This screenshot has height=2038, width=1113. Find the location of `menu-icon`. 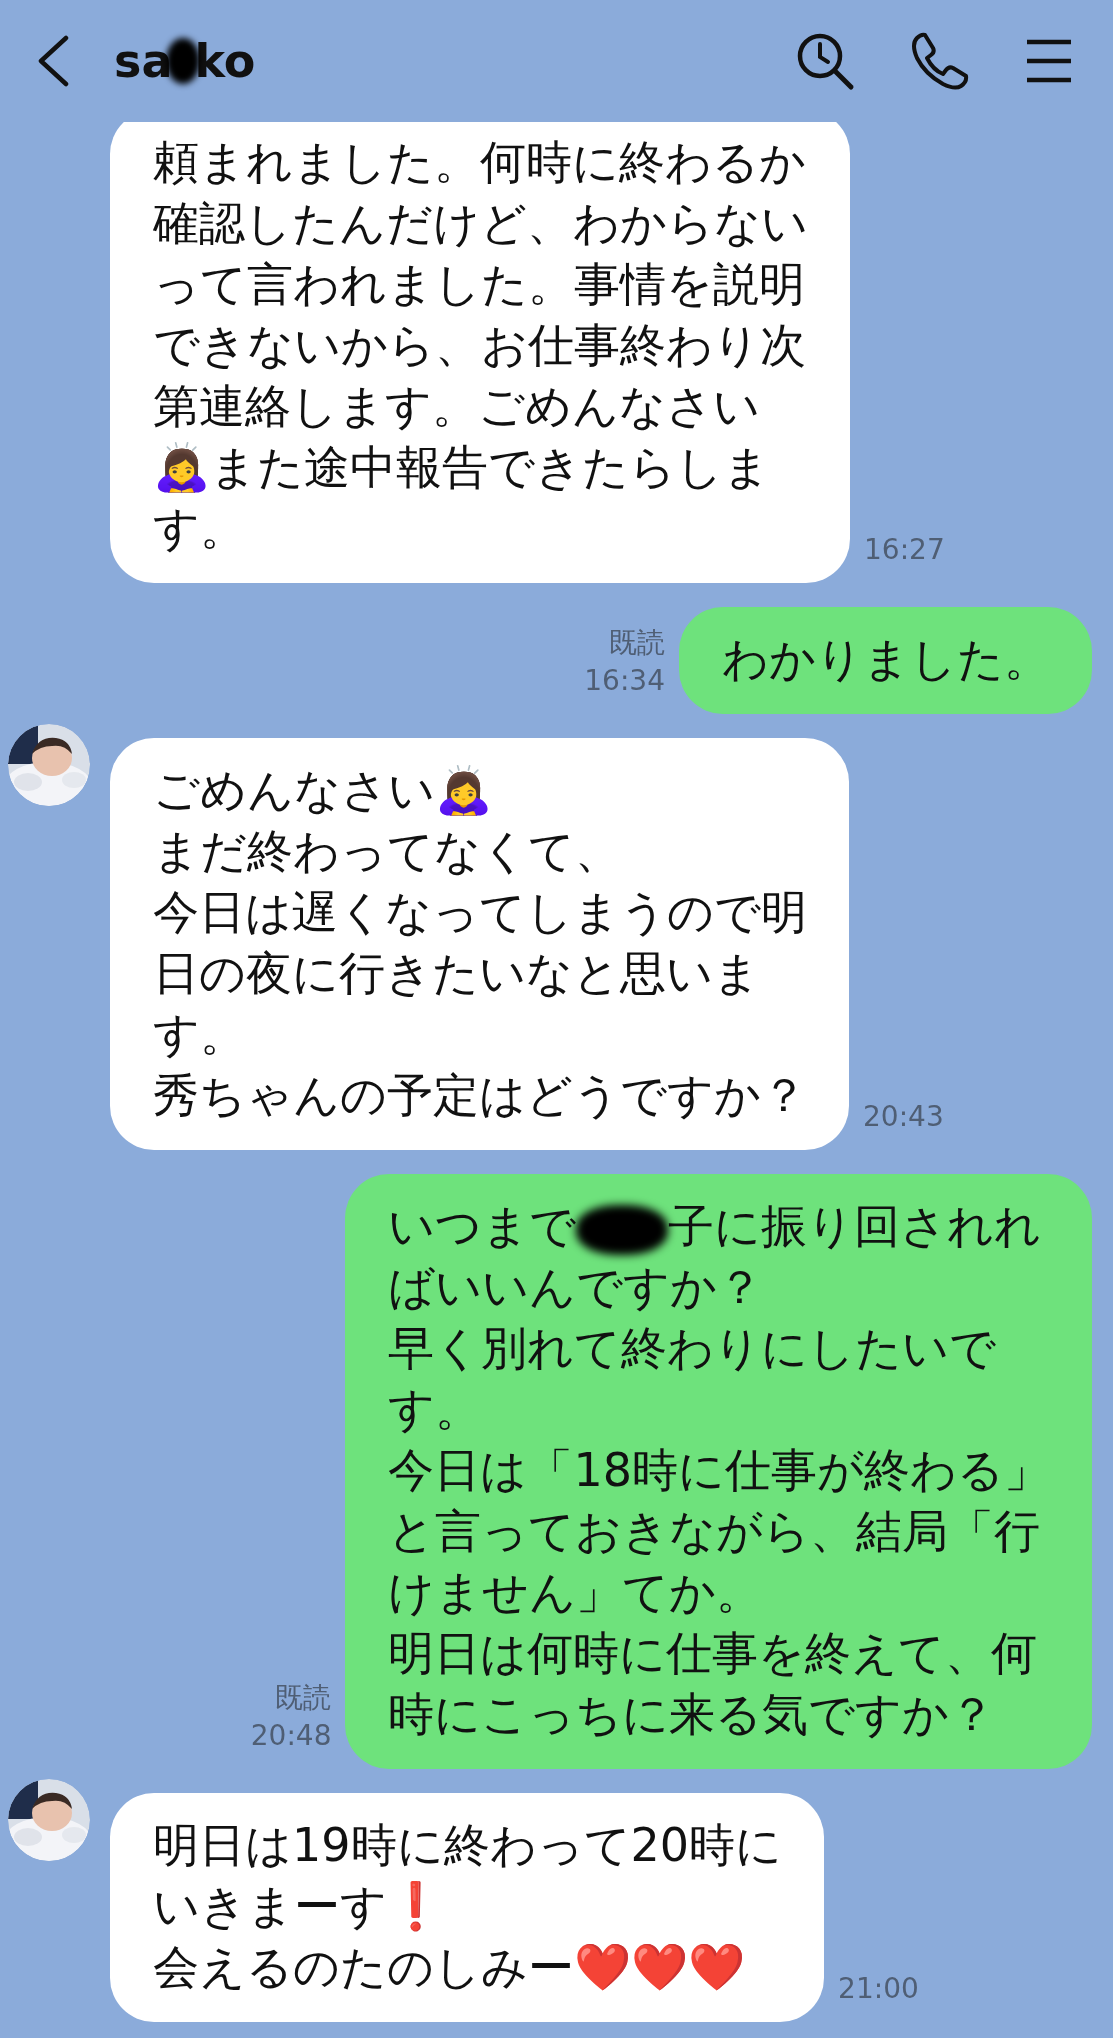

menu-icon is located at coordinates (1049, 61).